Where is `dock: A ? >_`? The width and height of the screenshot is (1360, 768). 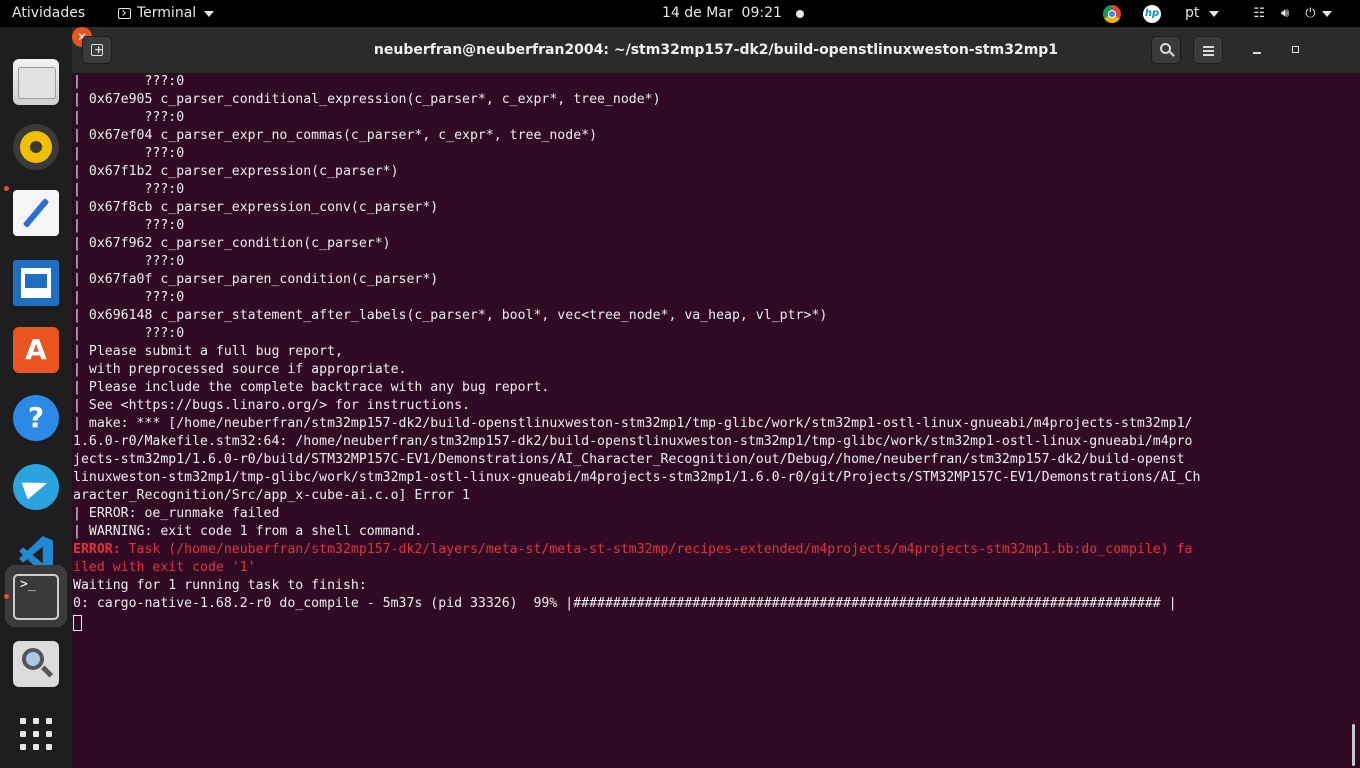 dock: A ? >_ is located at coordinates (36, 397).